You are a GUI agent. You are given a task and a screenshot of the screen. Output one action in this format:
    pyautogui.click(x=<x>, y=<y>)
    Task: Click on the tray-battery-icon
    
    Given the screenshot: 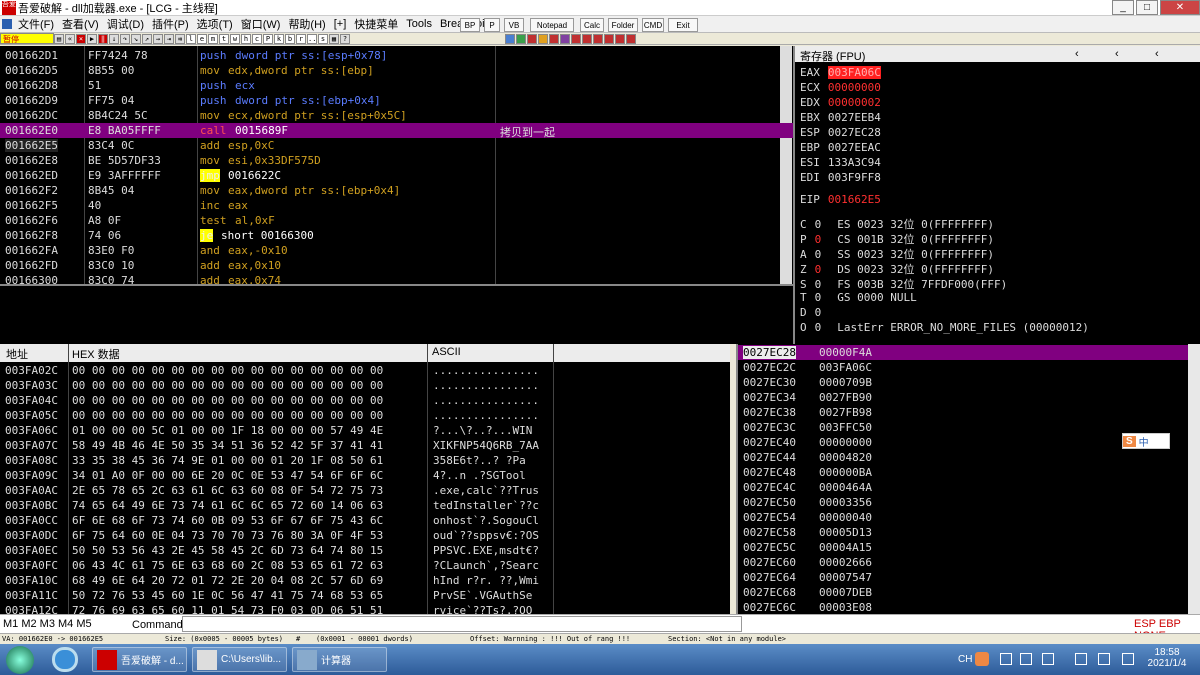 What is the action you would take?
    pyautogui.click(x=1128, y=659)
    